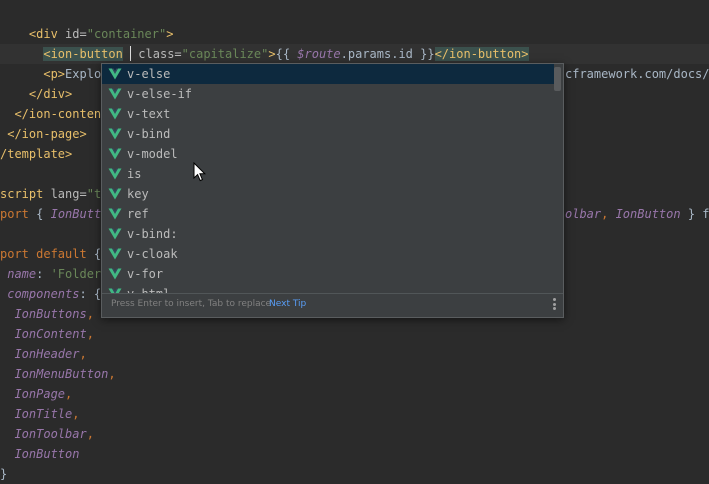 This screenshot has height=484, width=709. Describe the element at coordinates (61, 374) in the screenshot. I see `component-name: IonMenuButton` at that location.